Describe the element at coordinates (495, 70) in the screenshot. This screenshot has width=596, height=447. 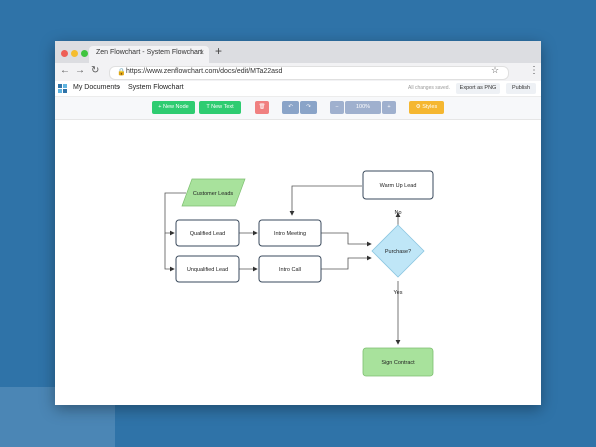
I see `bookmark-star-icon: ☆` at that location.